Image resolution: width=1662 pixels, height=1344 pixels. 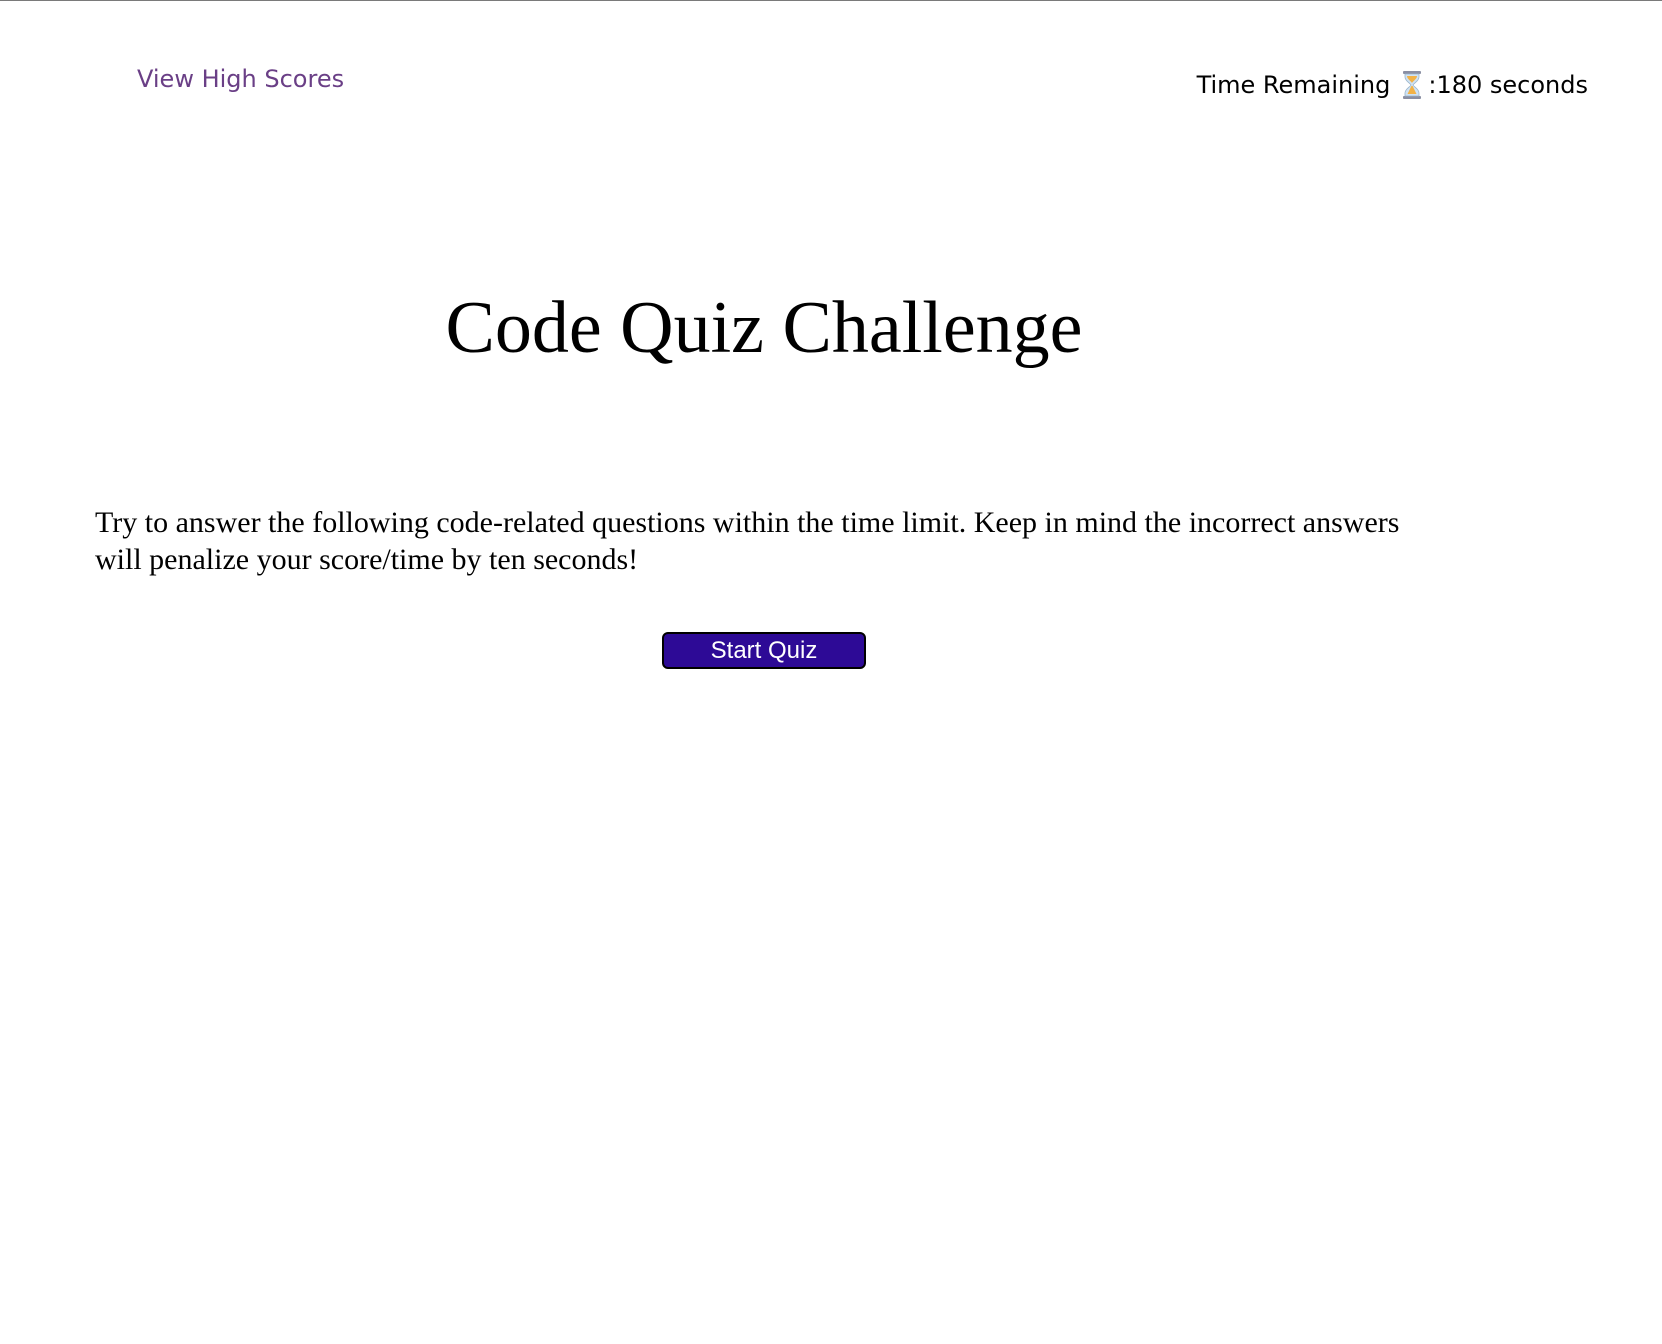 I want to click on view-high-scores-link: View High Scores, so click(x=240, y=79).